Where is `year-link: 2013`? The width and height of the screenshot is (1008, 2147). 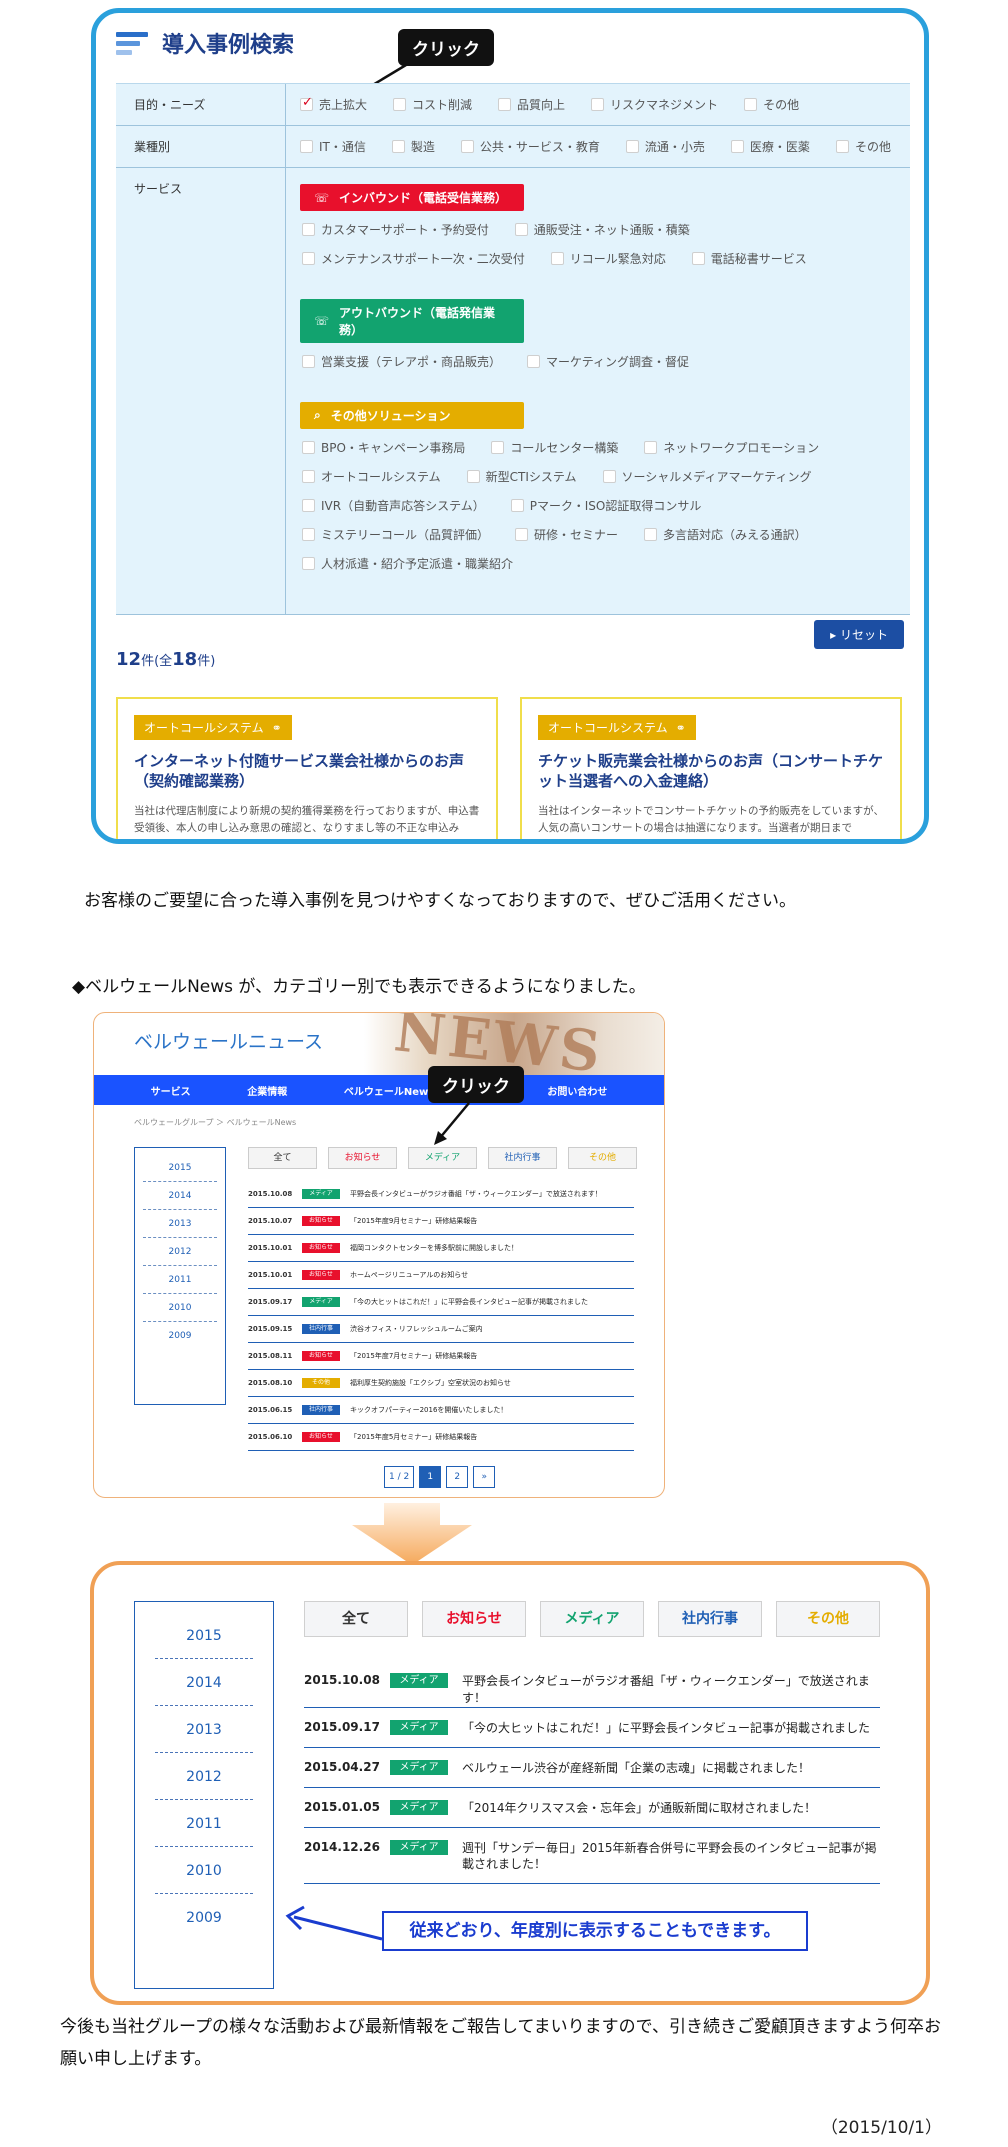
year-link: 2013 is located at coordinates (204, 1729).